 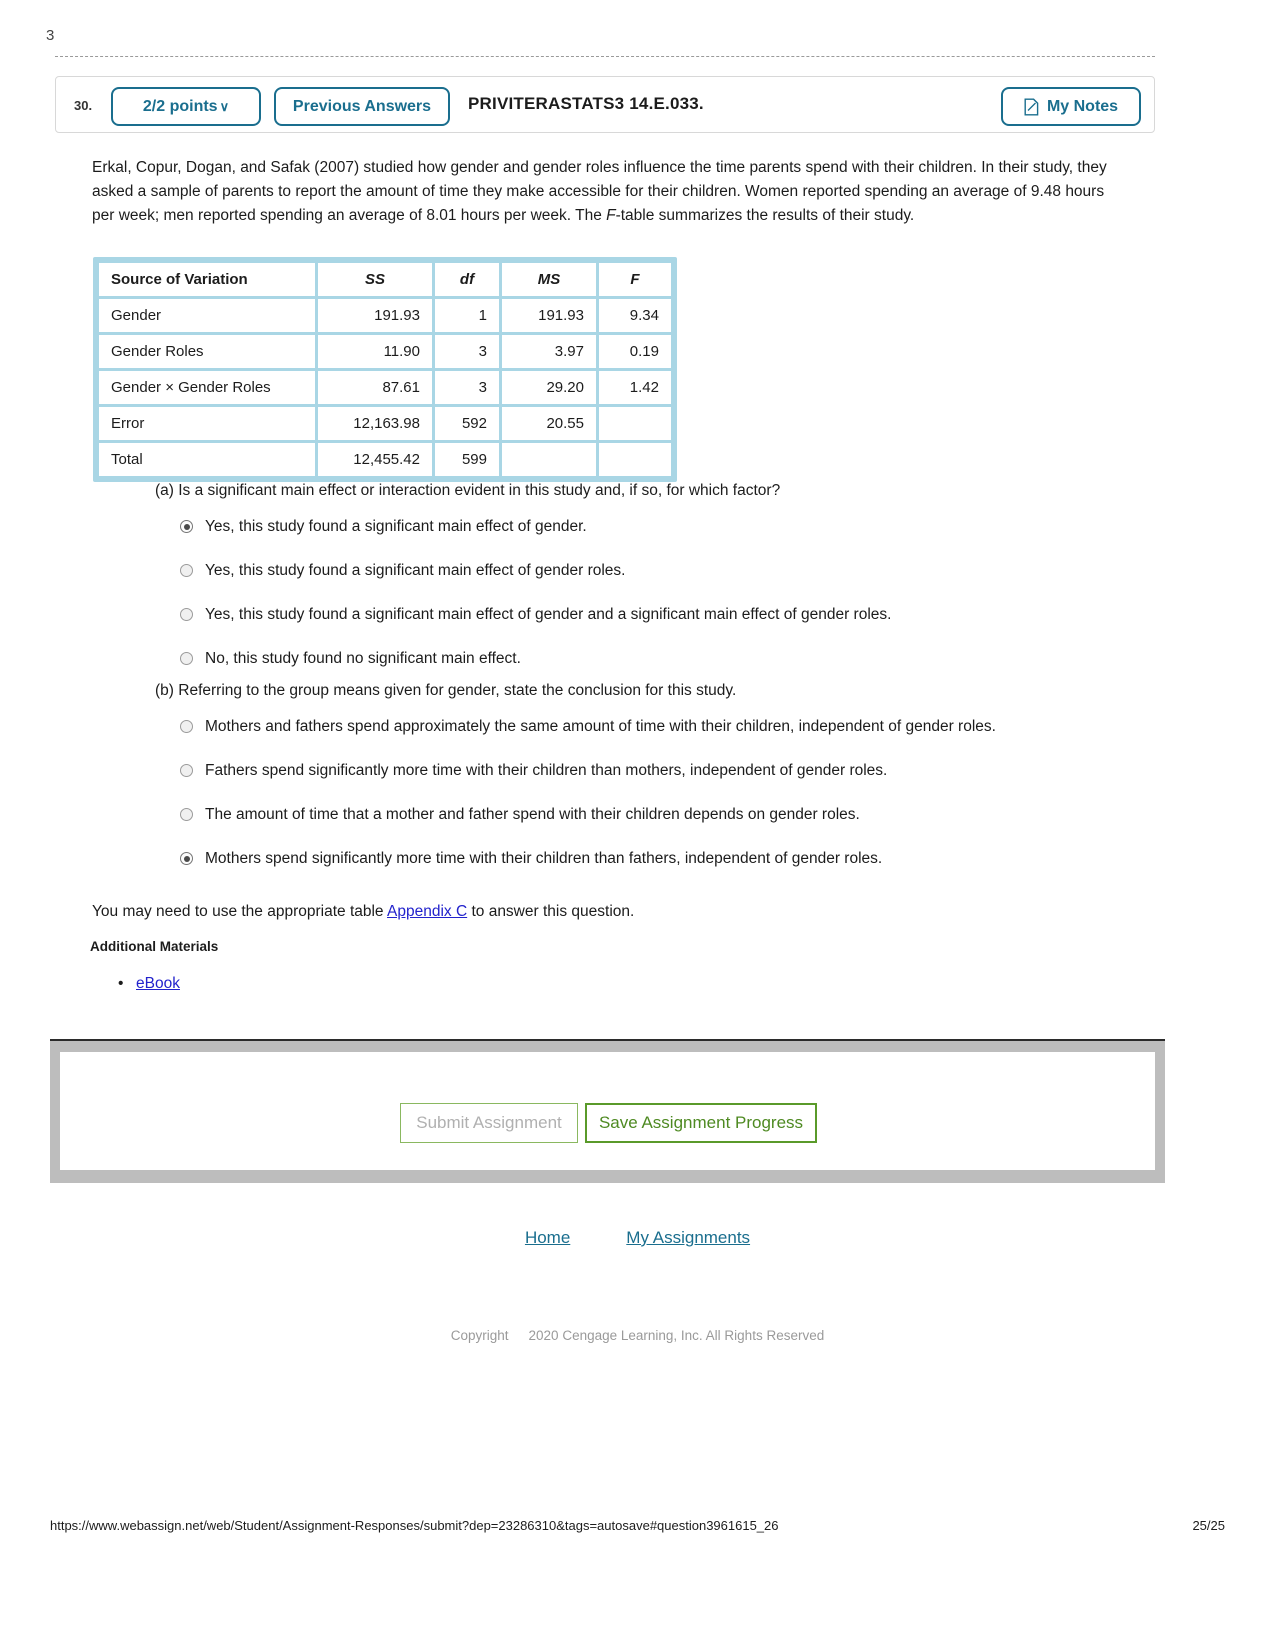 What do you see at coordinates (50, 35) in the screenshot?
I see `stray-glyph: 3` at bounding box center [50, 35].